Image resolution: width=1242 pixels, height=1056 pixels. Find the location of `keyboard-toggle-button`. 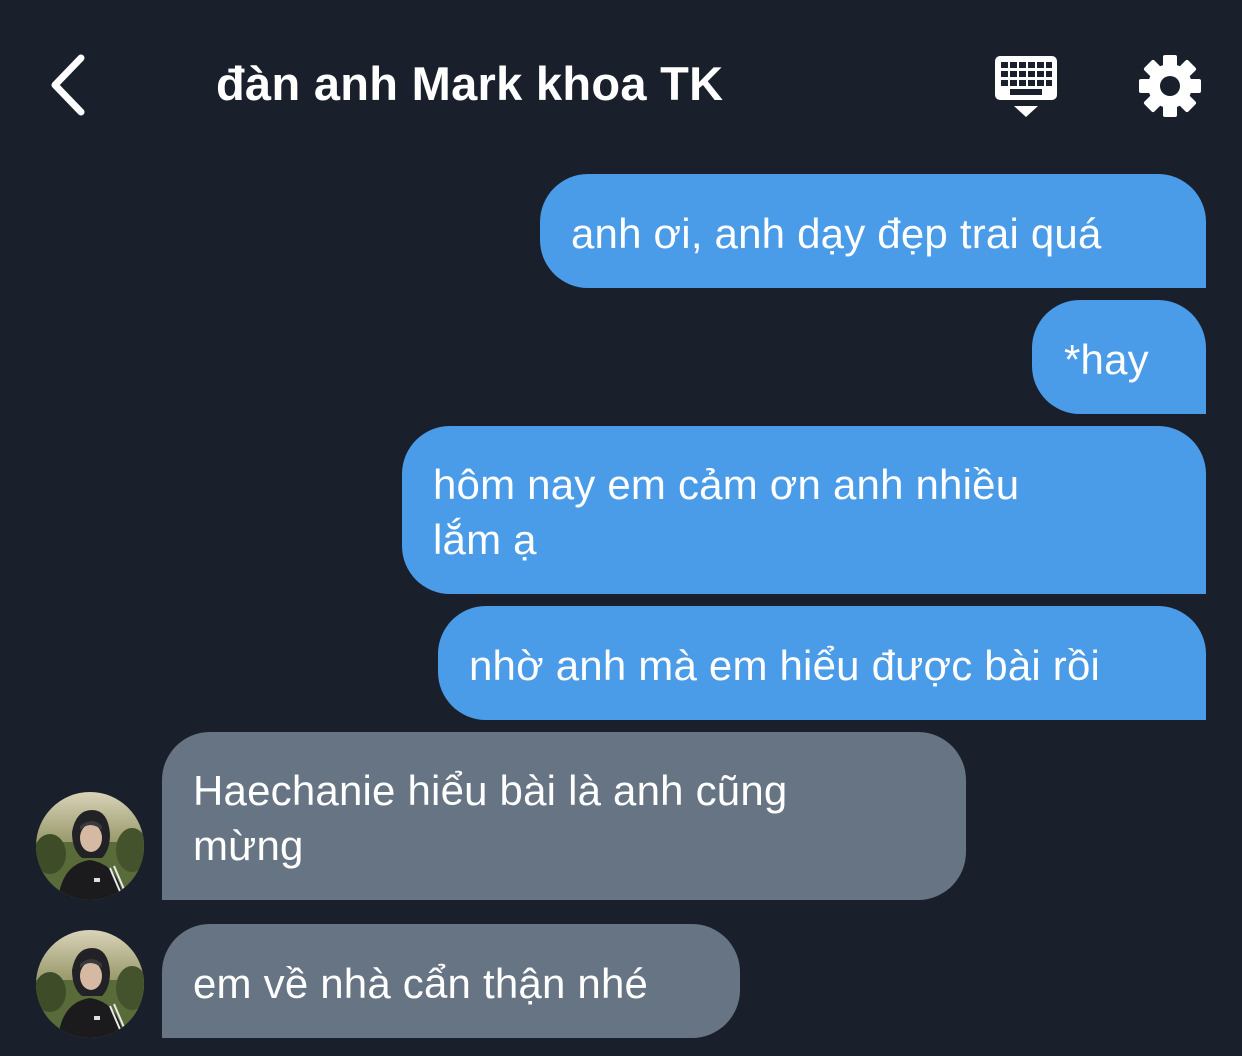

keyboard-toggle-button is located at coordinates (1026, 87).